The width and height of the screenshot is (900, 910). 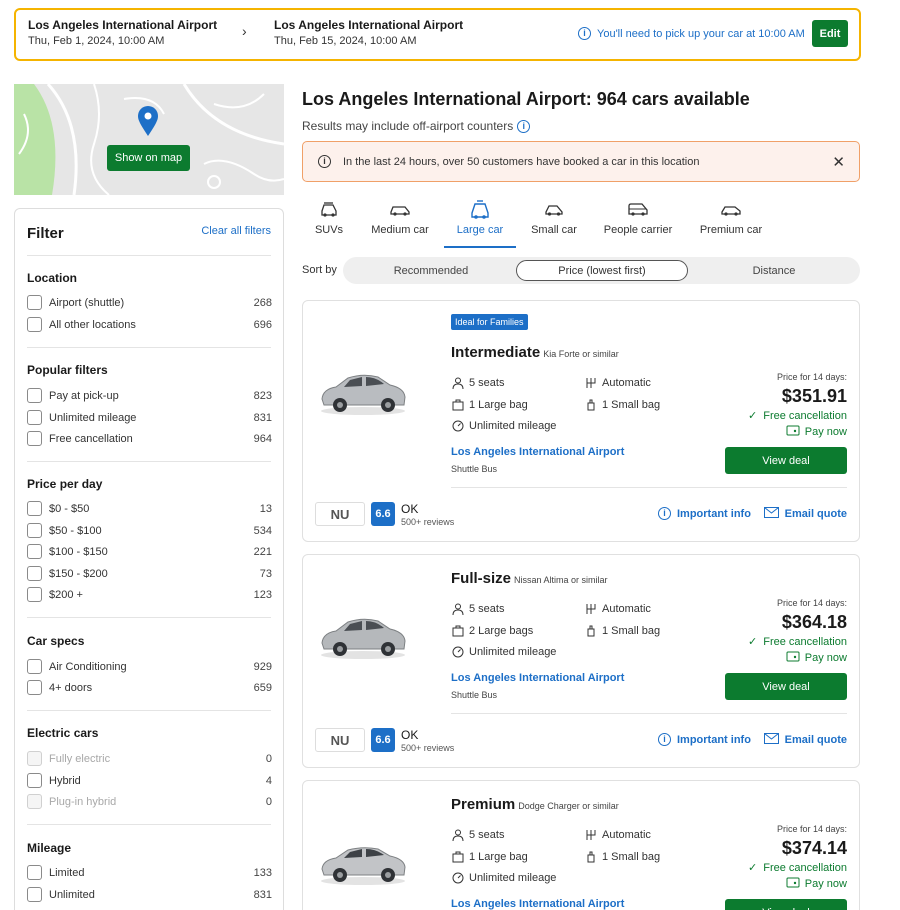 What do you see at coordinates (340, 740) in the screenshot?
I see `supplier-logo: NU` at bounding box center [340, 740].